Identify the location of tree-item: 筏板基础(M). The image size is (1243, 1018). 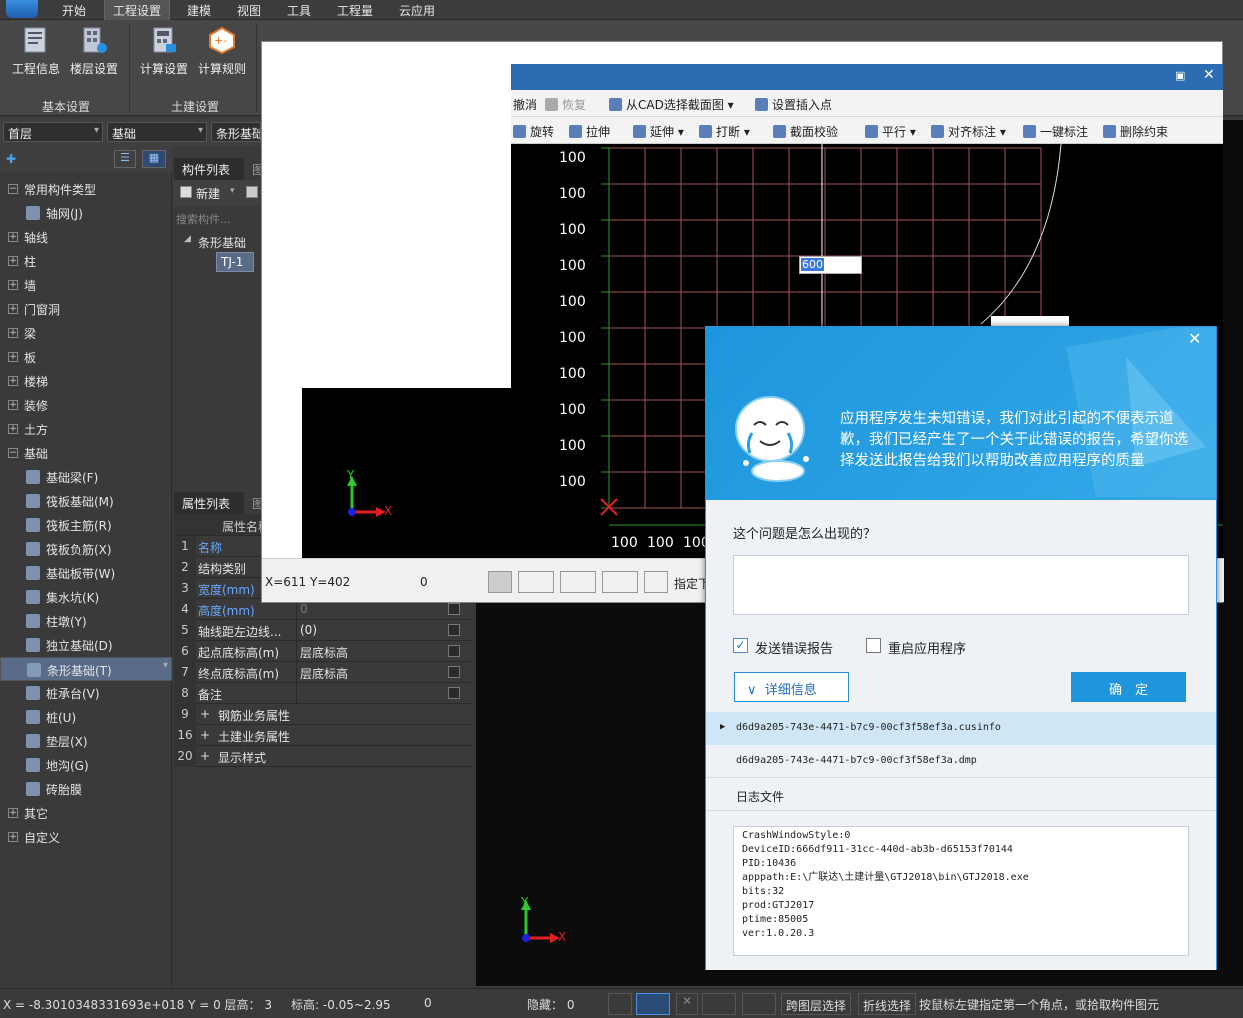
(86, 501).